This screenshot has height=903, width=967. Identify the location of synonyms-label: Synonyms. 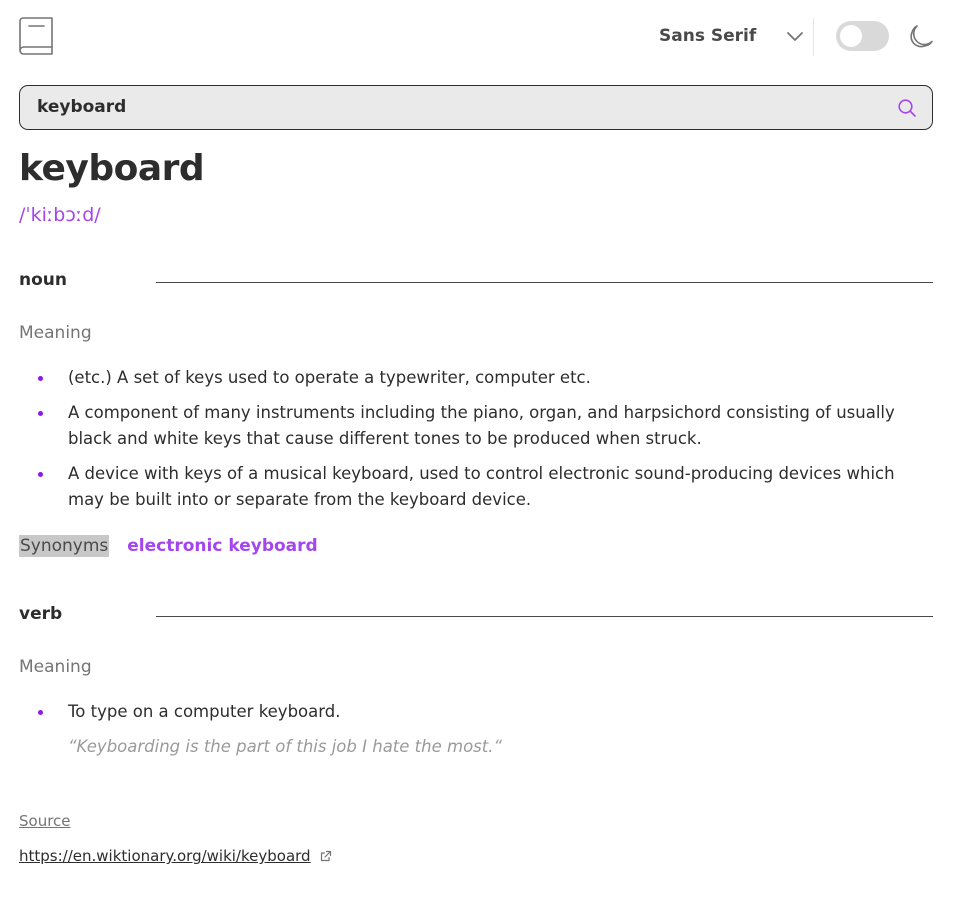
(64, 546).